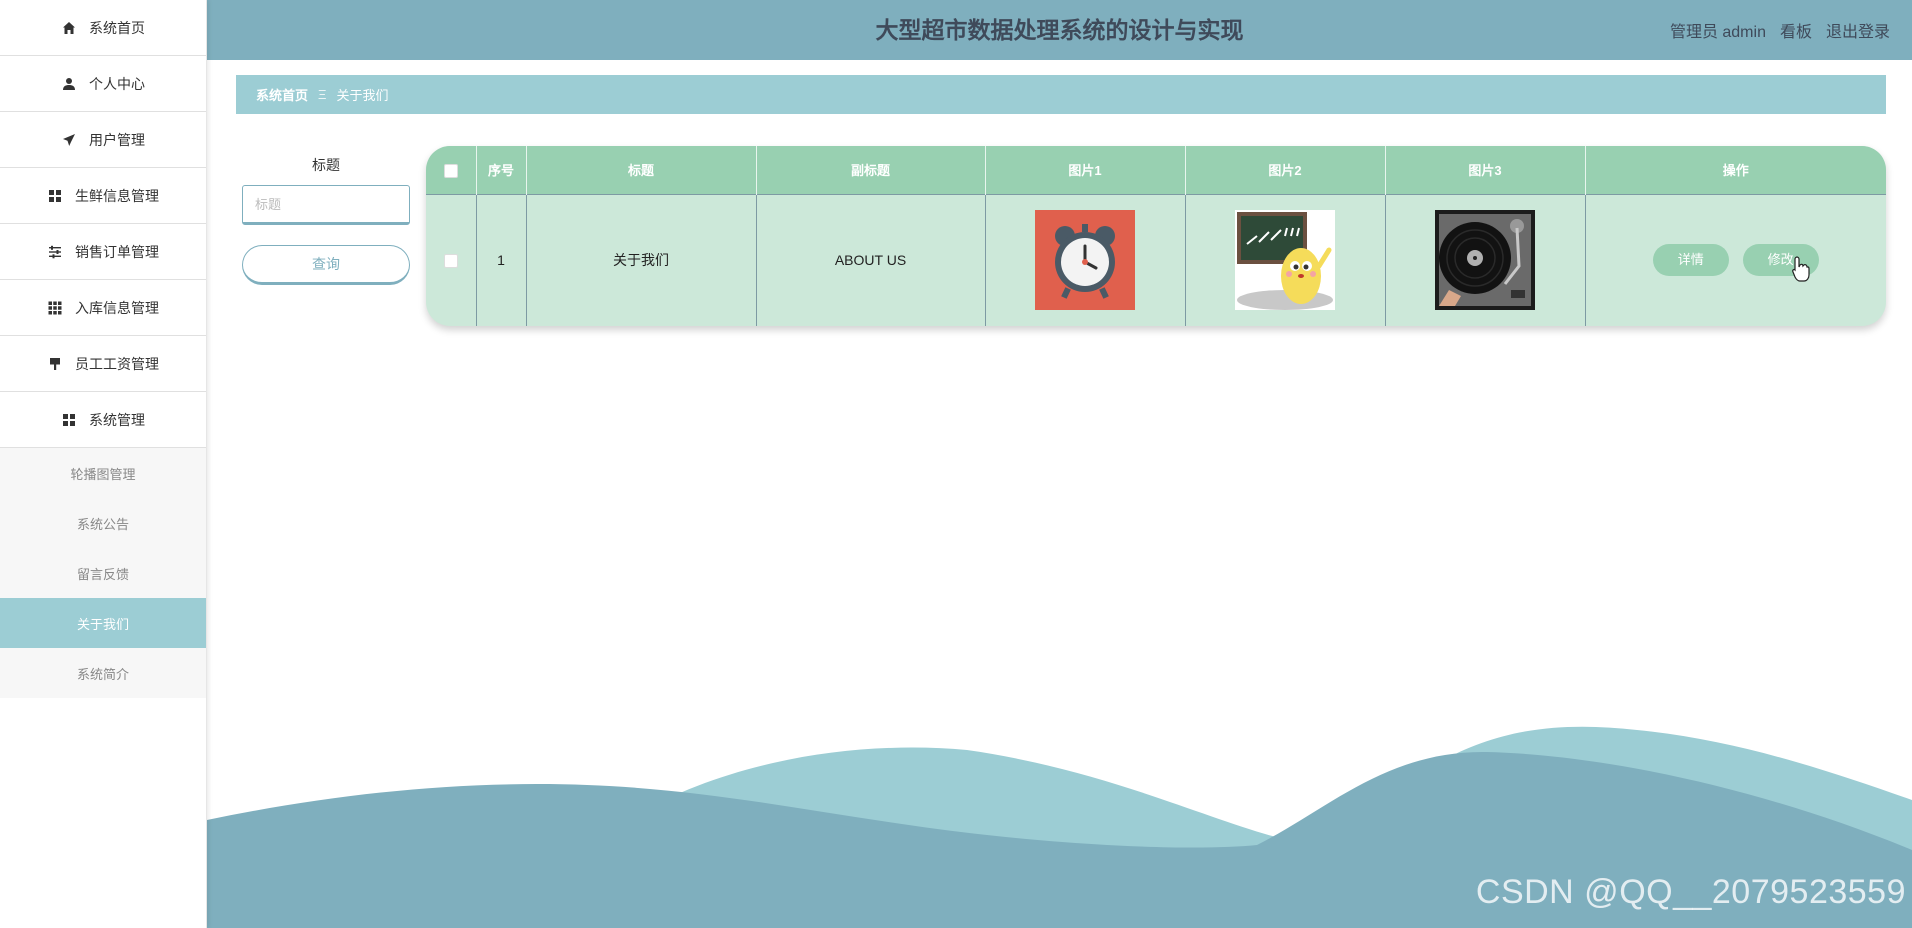 Image resolution: width=1912 pixels, height=928 pixels. I want to click on send-icon, so click(69, 140).